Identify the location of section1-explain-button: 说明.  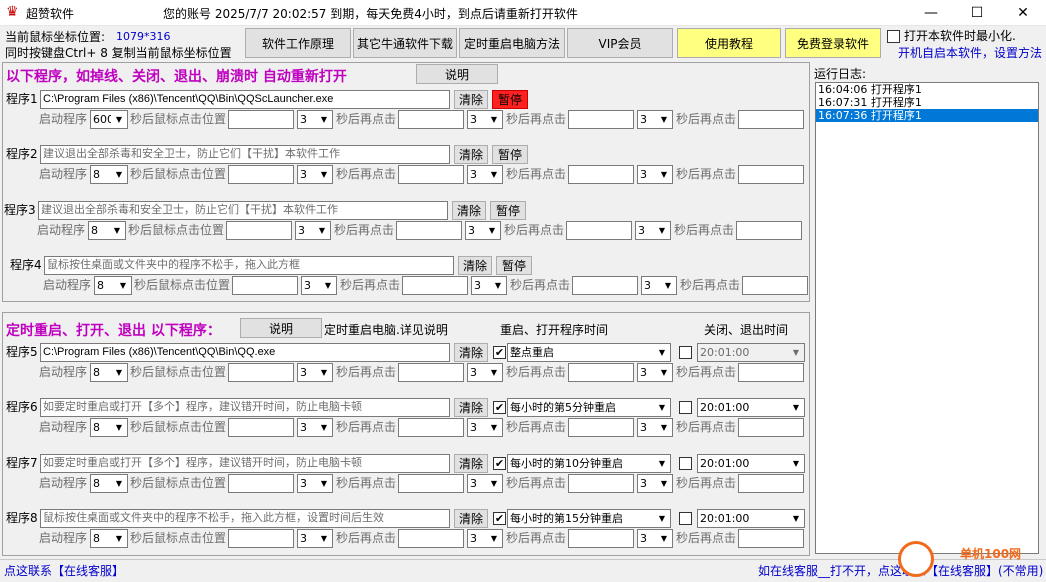
(457, 74).